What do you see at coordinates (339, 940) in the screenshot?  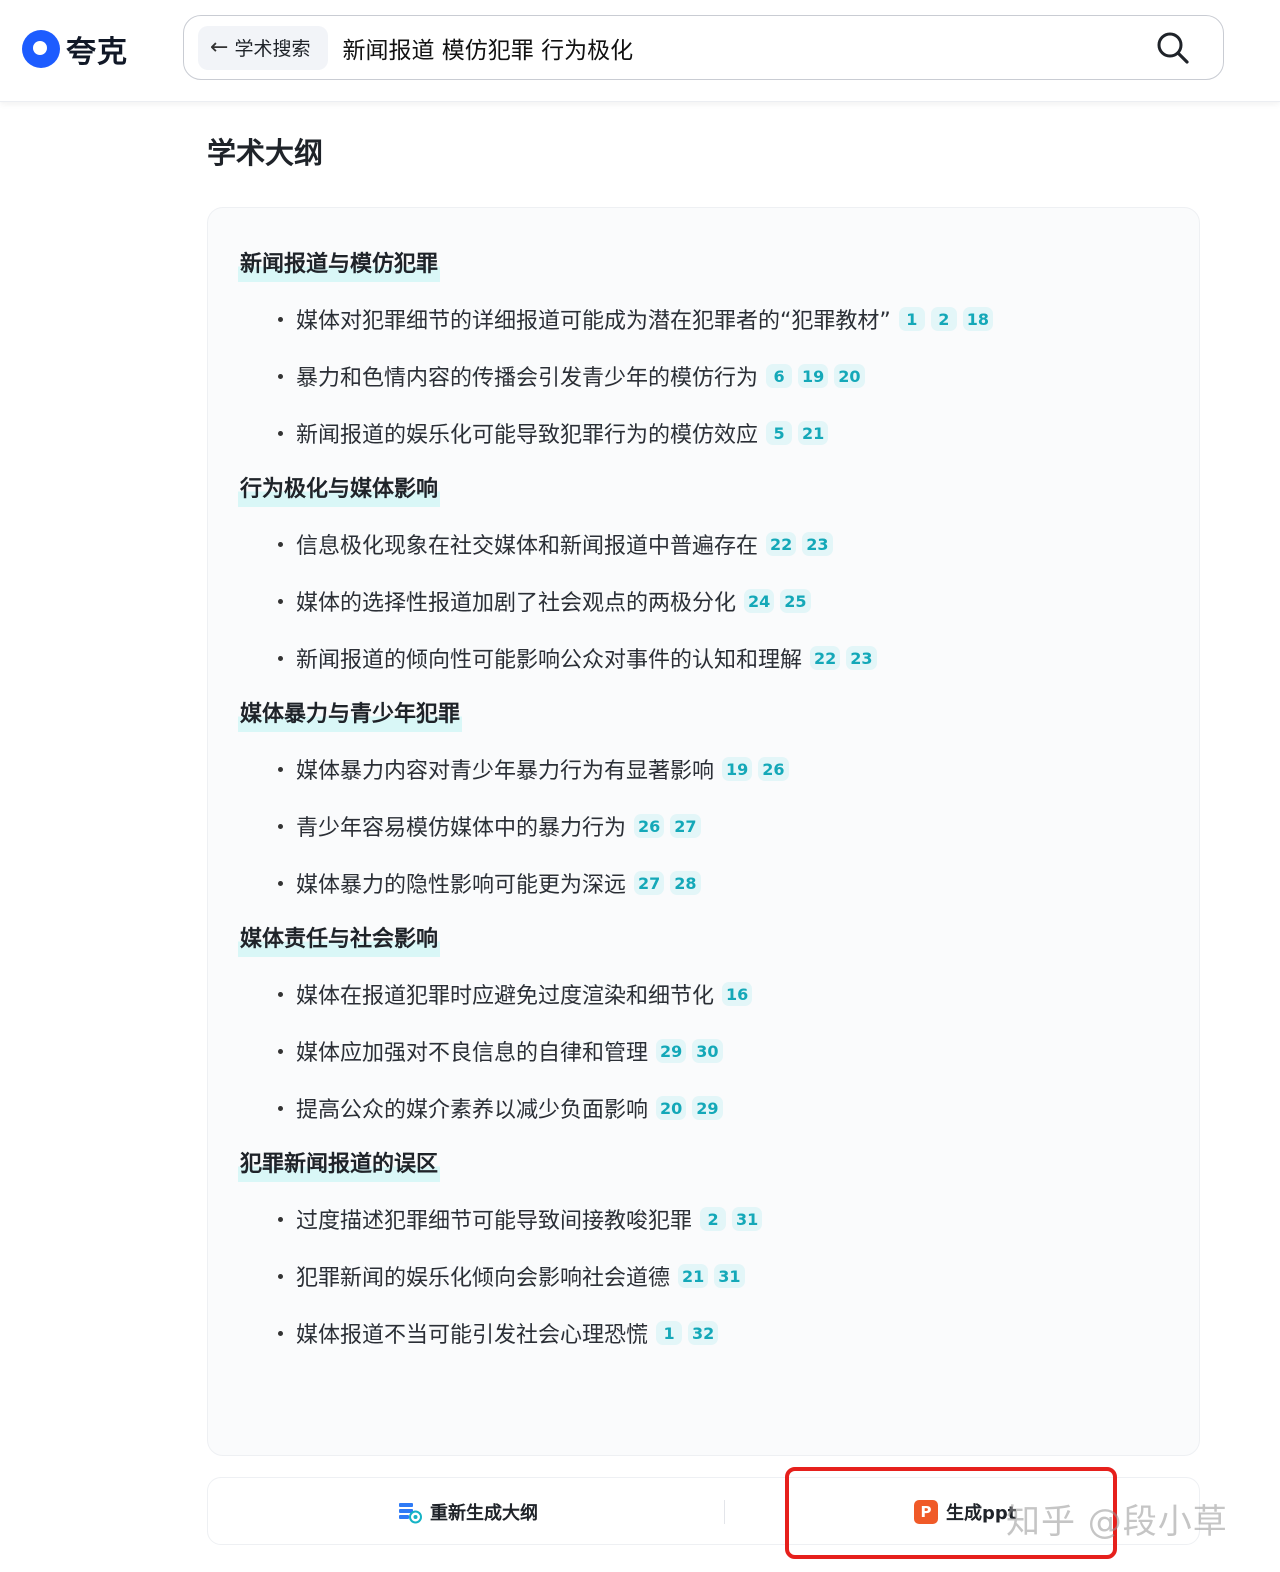 I see `outline-group-title: 媒体责任与社会影响` at bounding box center [339, 940].